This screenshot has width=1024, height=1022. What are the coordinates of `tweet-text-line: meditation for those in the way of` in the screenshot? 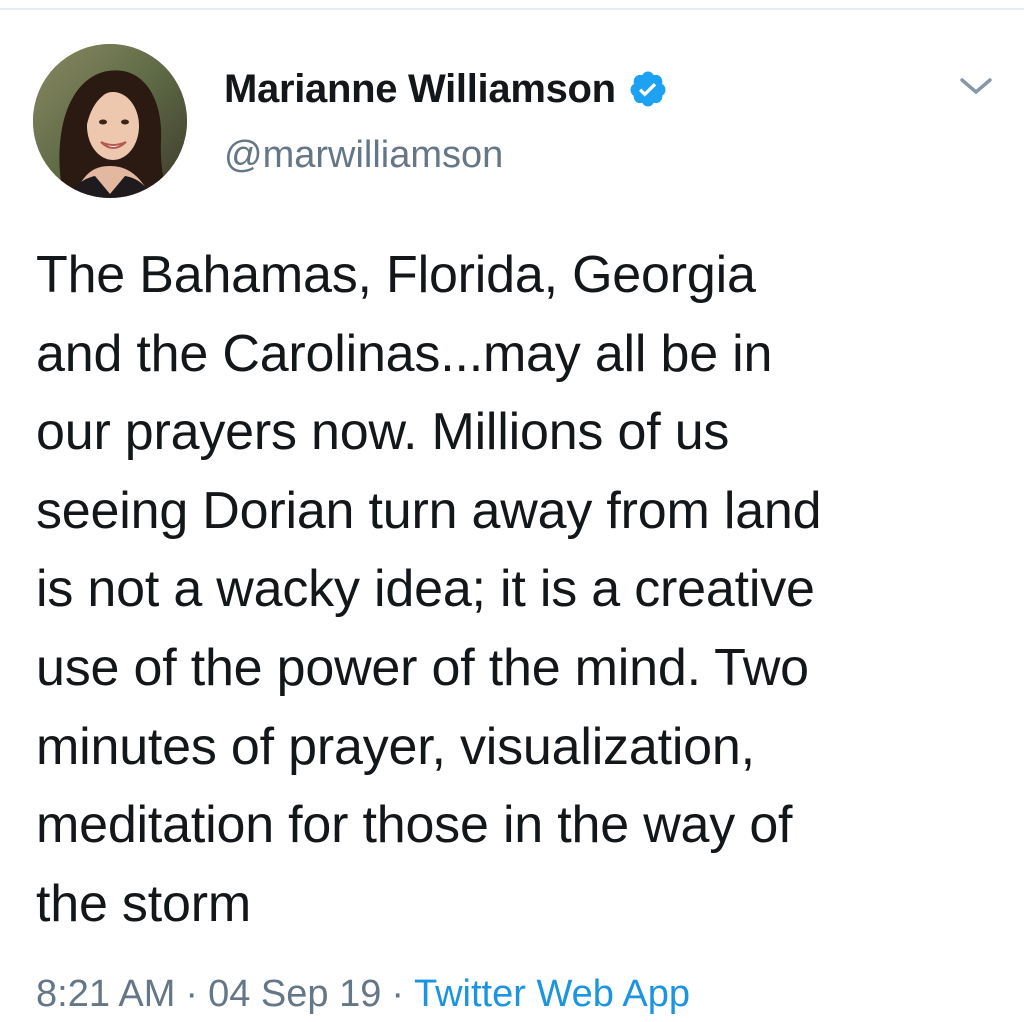 It's located at (414, 825).